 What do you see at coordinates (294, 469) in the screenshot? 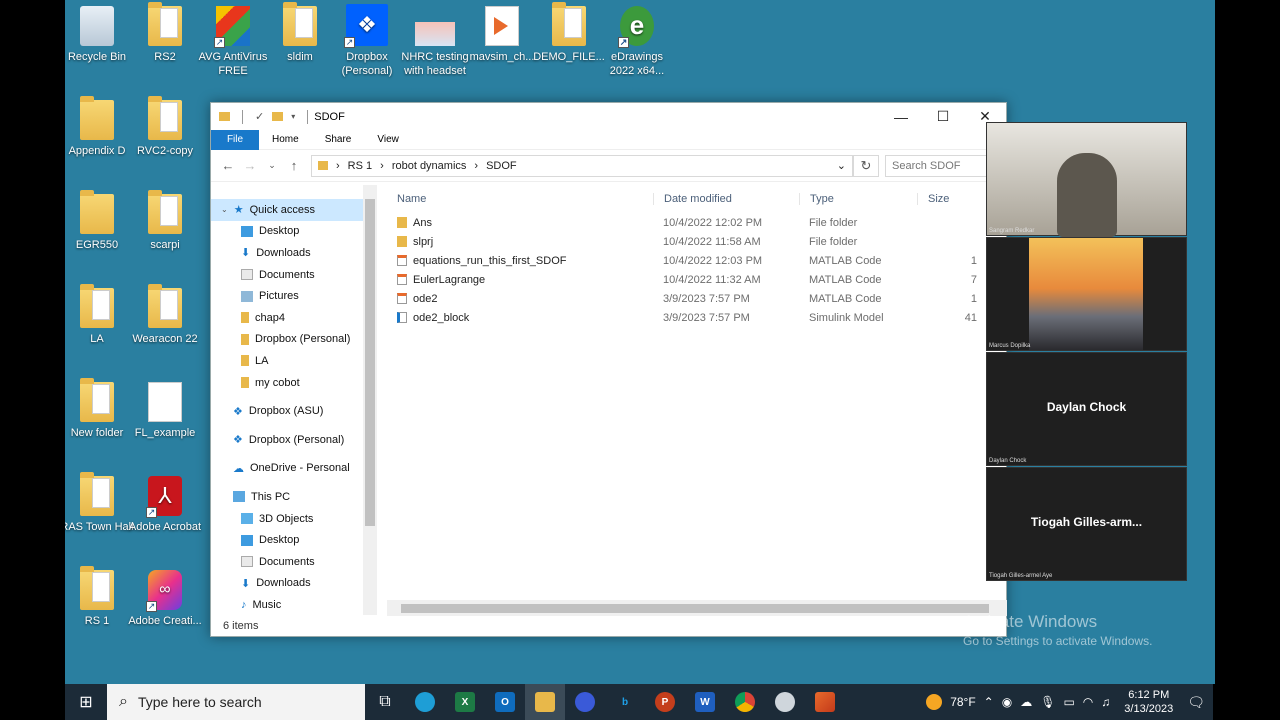
I see `nav-onedrive: ☁ OneDrive - Personal` at bounding box center [294, 469].